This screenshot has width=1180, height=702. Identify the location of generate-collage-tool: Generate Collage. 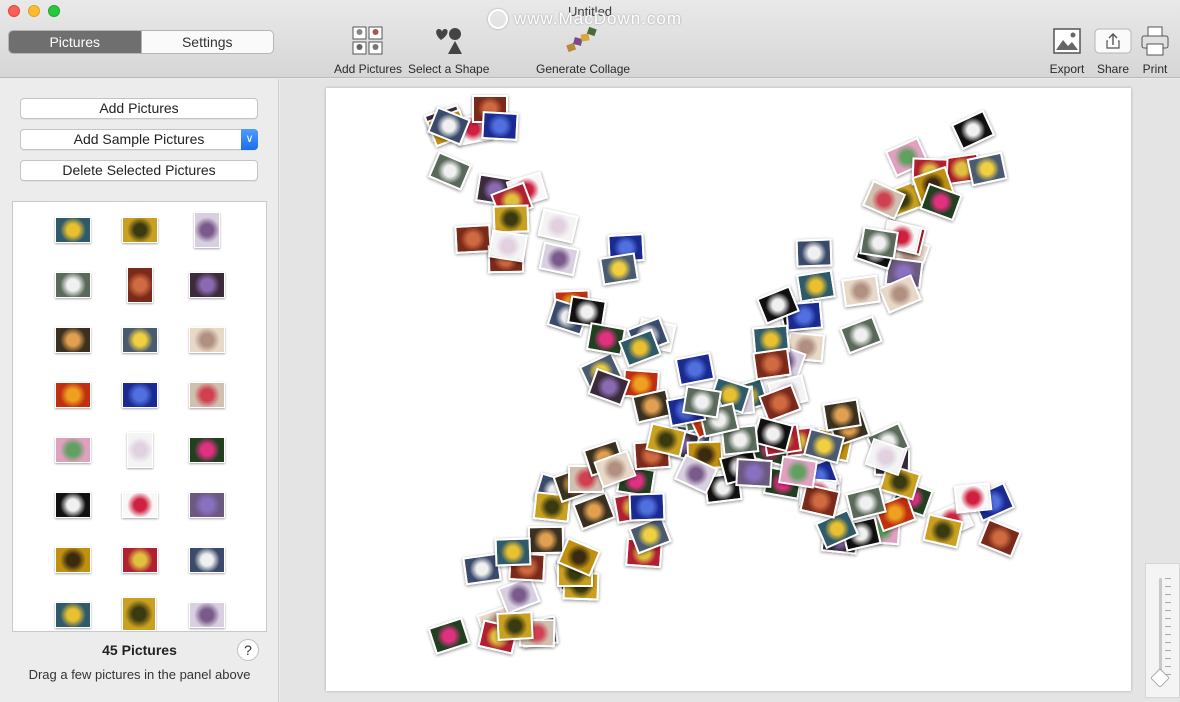
(583, 50).